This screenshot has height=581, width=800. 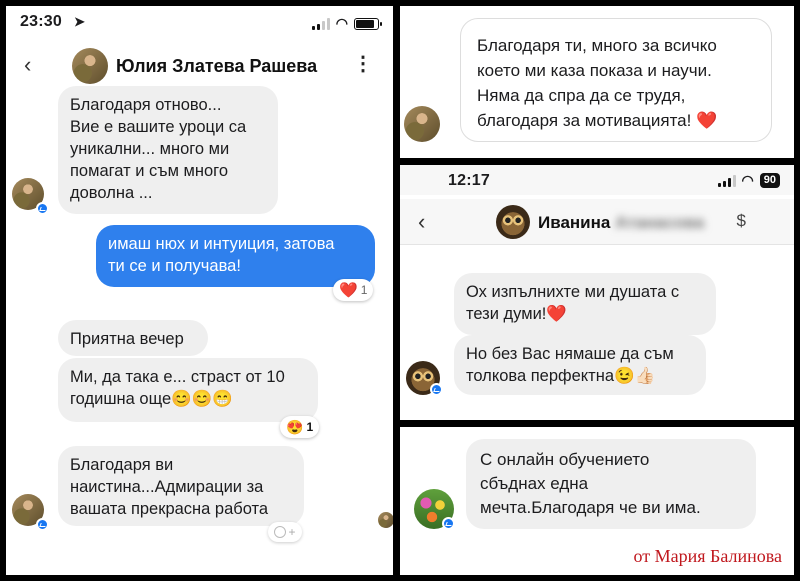 I want to click on signature: от Мария Балинова, so click(x=707, y=556).